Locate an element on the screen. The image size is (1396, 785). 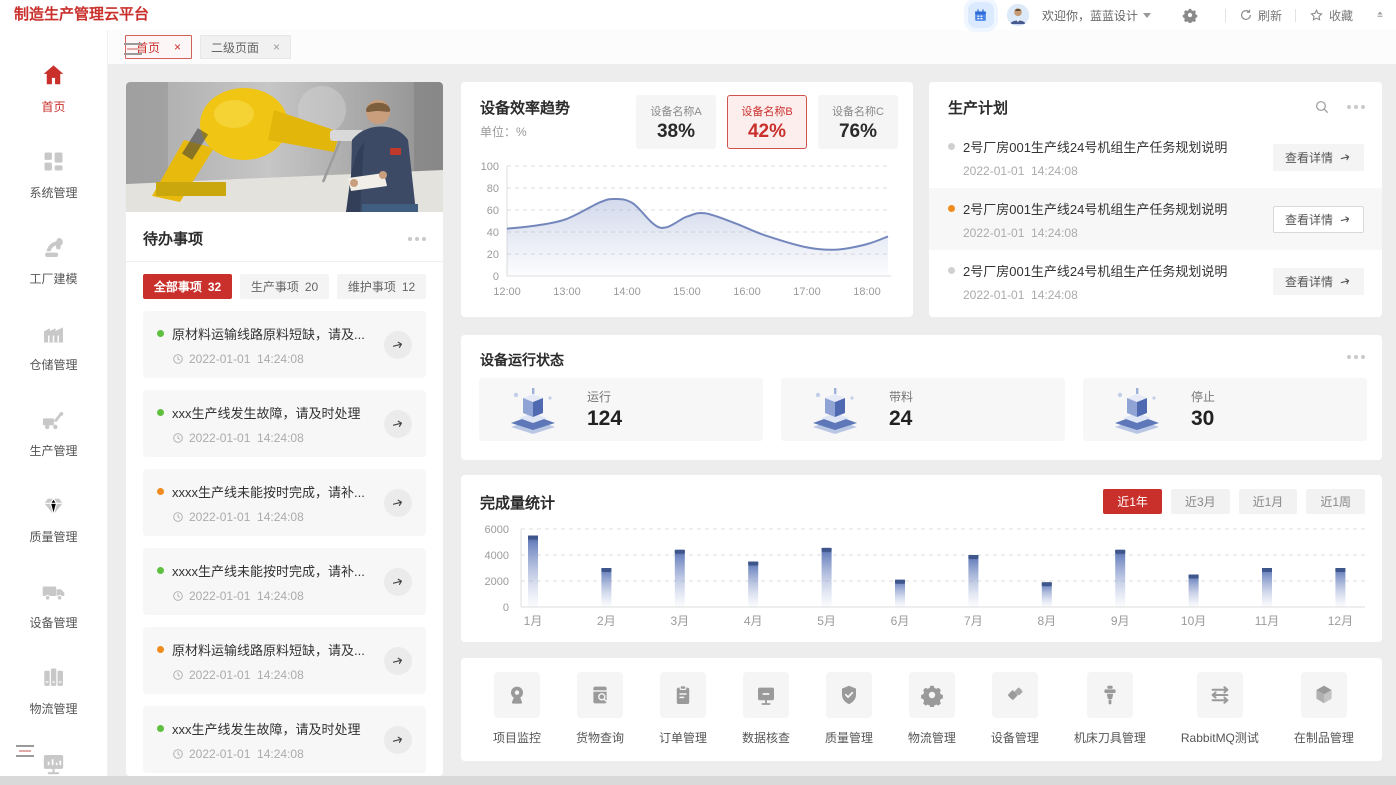
shortcut-物流管理: 物流管理 is located at coordinates (932, 709).